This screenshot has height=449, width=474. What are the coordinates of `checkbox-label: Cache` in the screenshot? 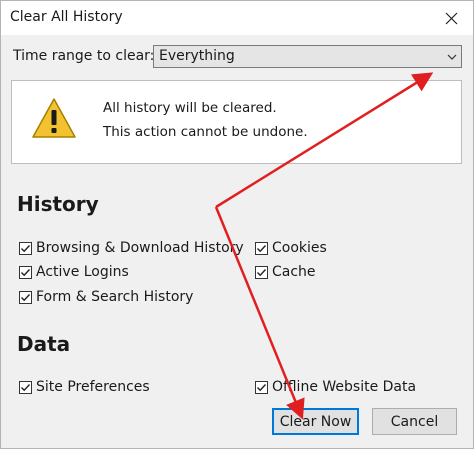 It's located at (294, 272).